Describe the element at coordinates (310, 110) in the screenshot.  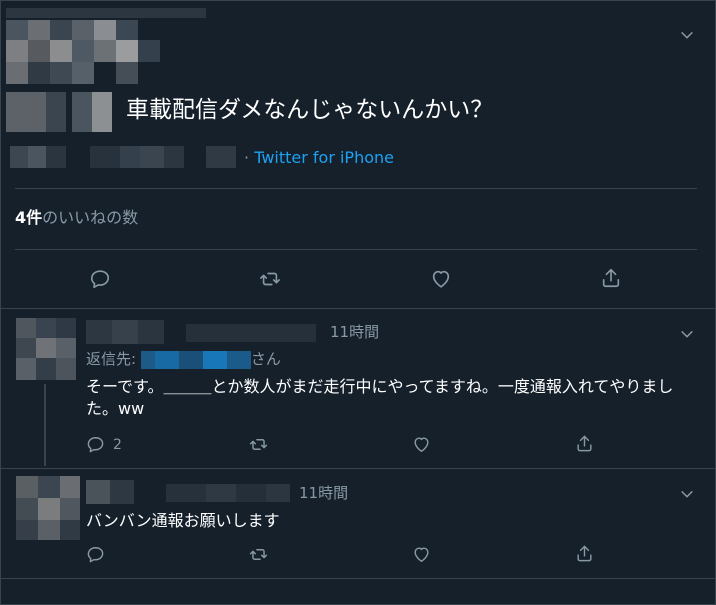
I see `tweet-text: 車載配信ダメなんじゃないんかい？` at that location.